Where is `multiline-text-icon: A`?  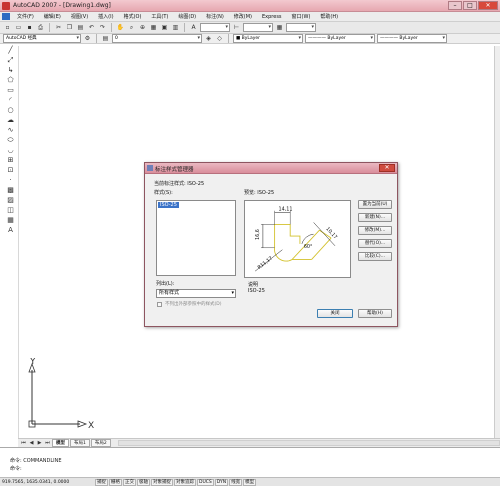 multiline-text-icon: A is located at coordinates (10, 230).